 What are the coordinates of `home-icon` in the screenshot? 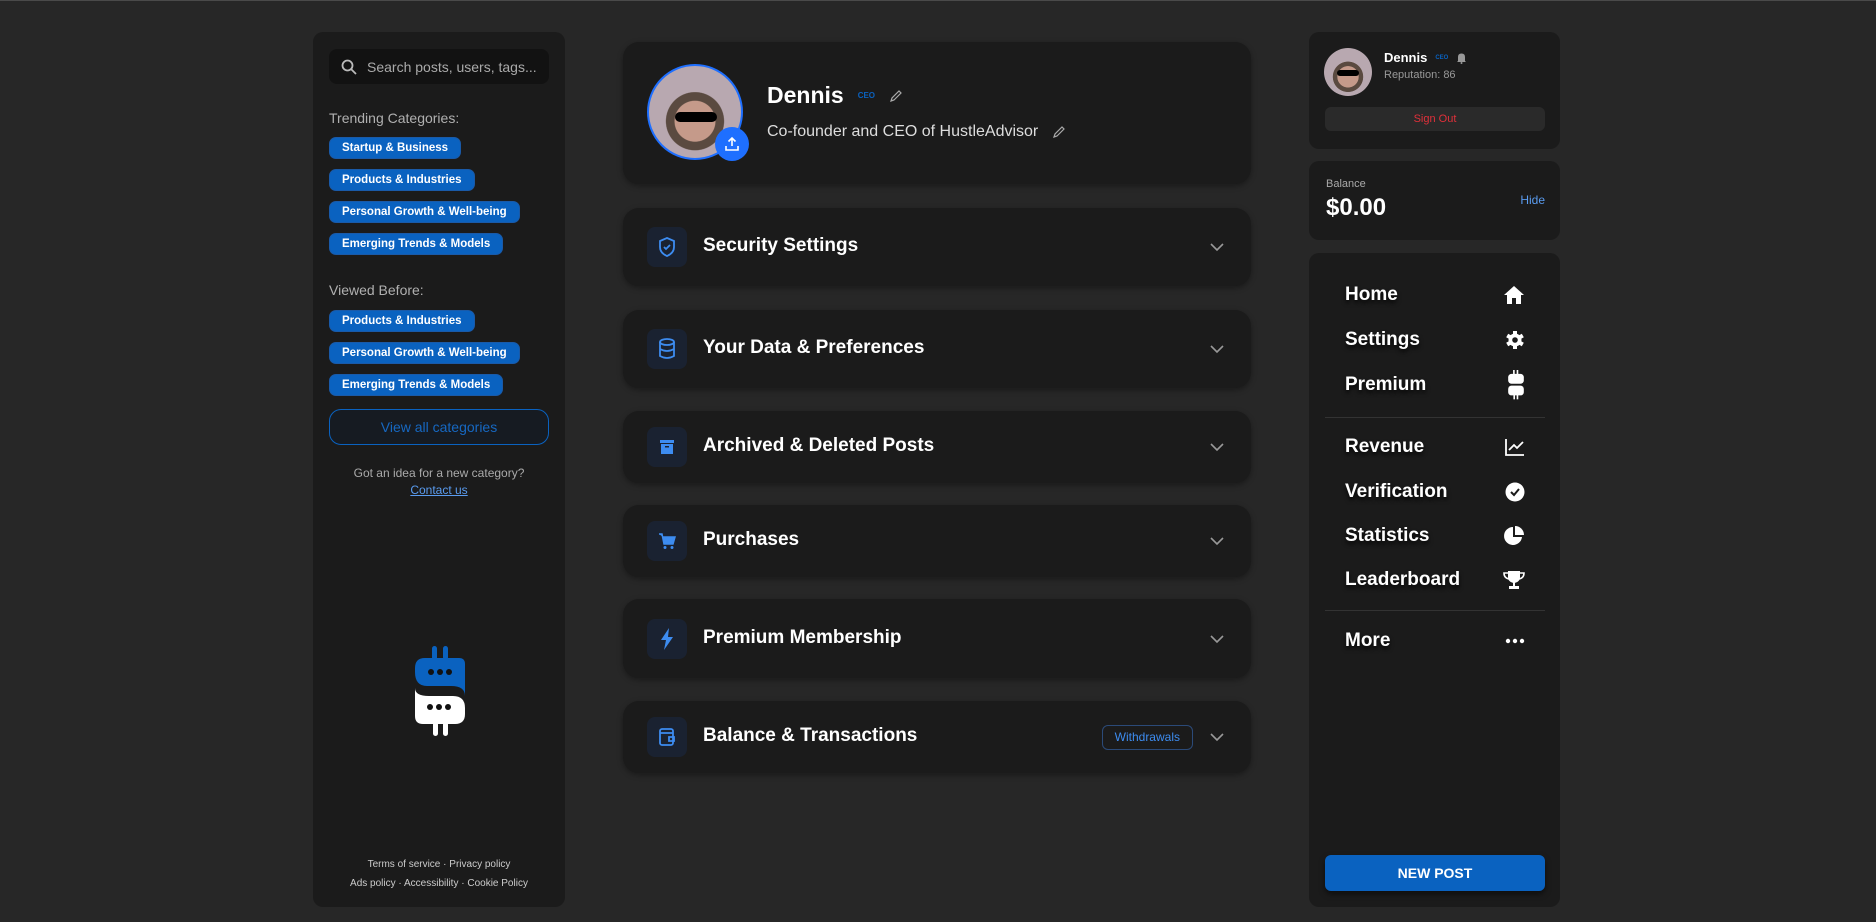 It's located at (1514, 295).